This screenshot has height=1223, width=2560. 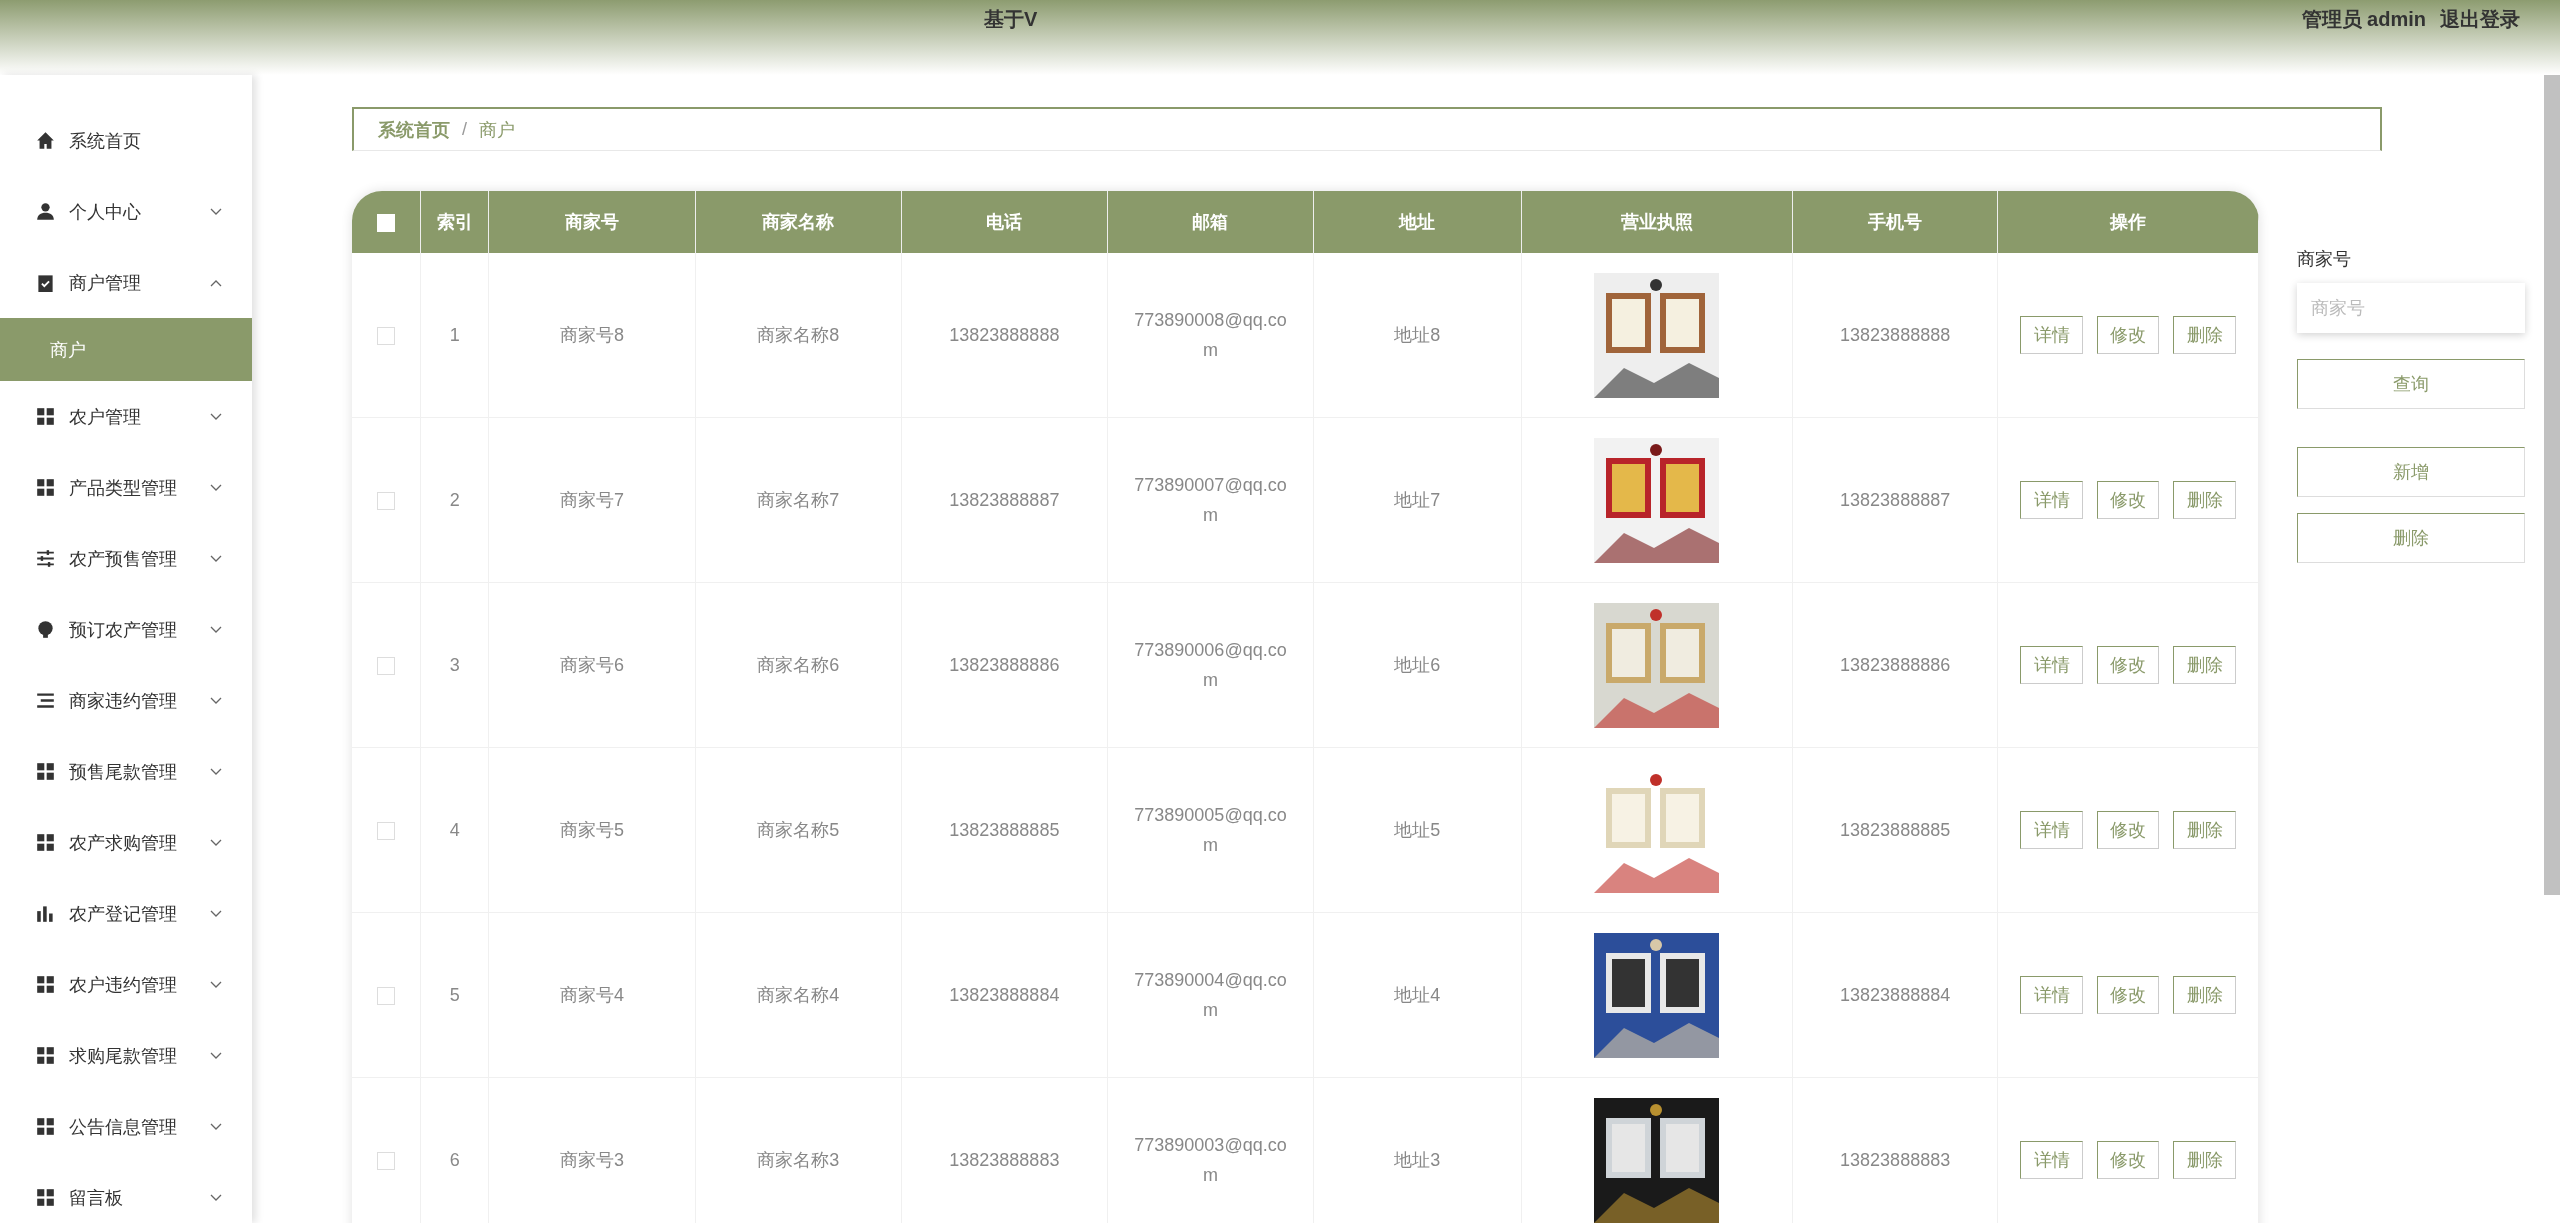 I want to click on table-cell: 13823888884, so click(x=1004, y=995).